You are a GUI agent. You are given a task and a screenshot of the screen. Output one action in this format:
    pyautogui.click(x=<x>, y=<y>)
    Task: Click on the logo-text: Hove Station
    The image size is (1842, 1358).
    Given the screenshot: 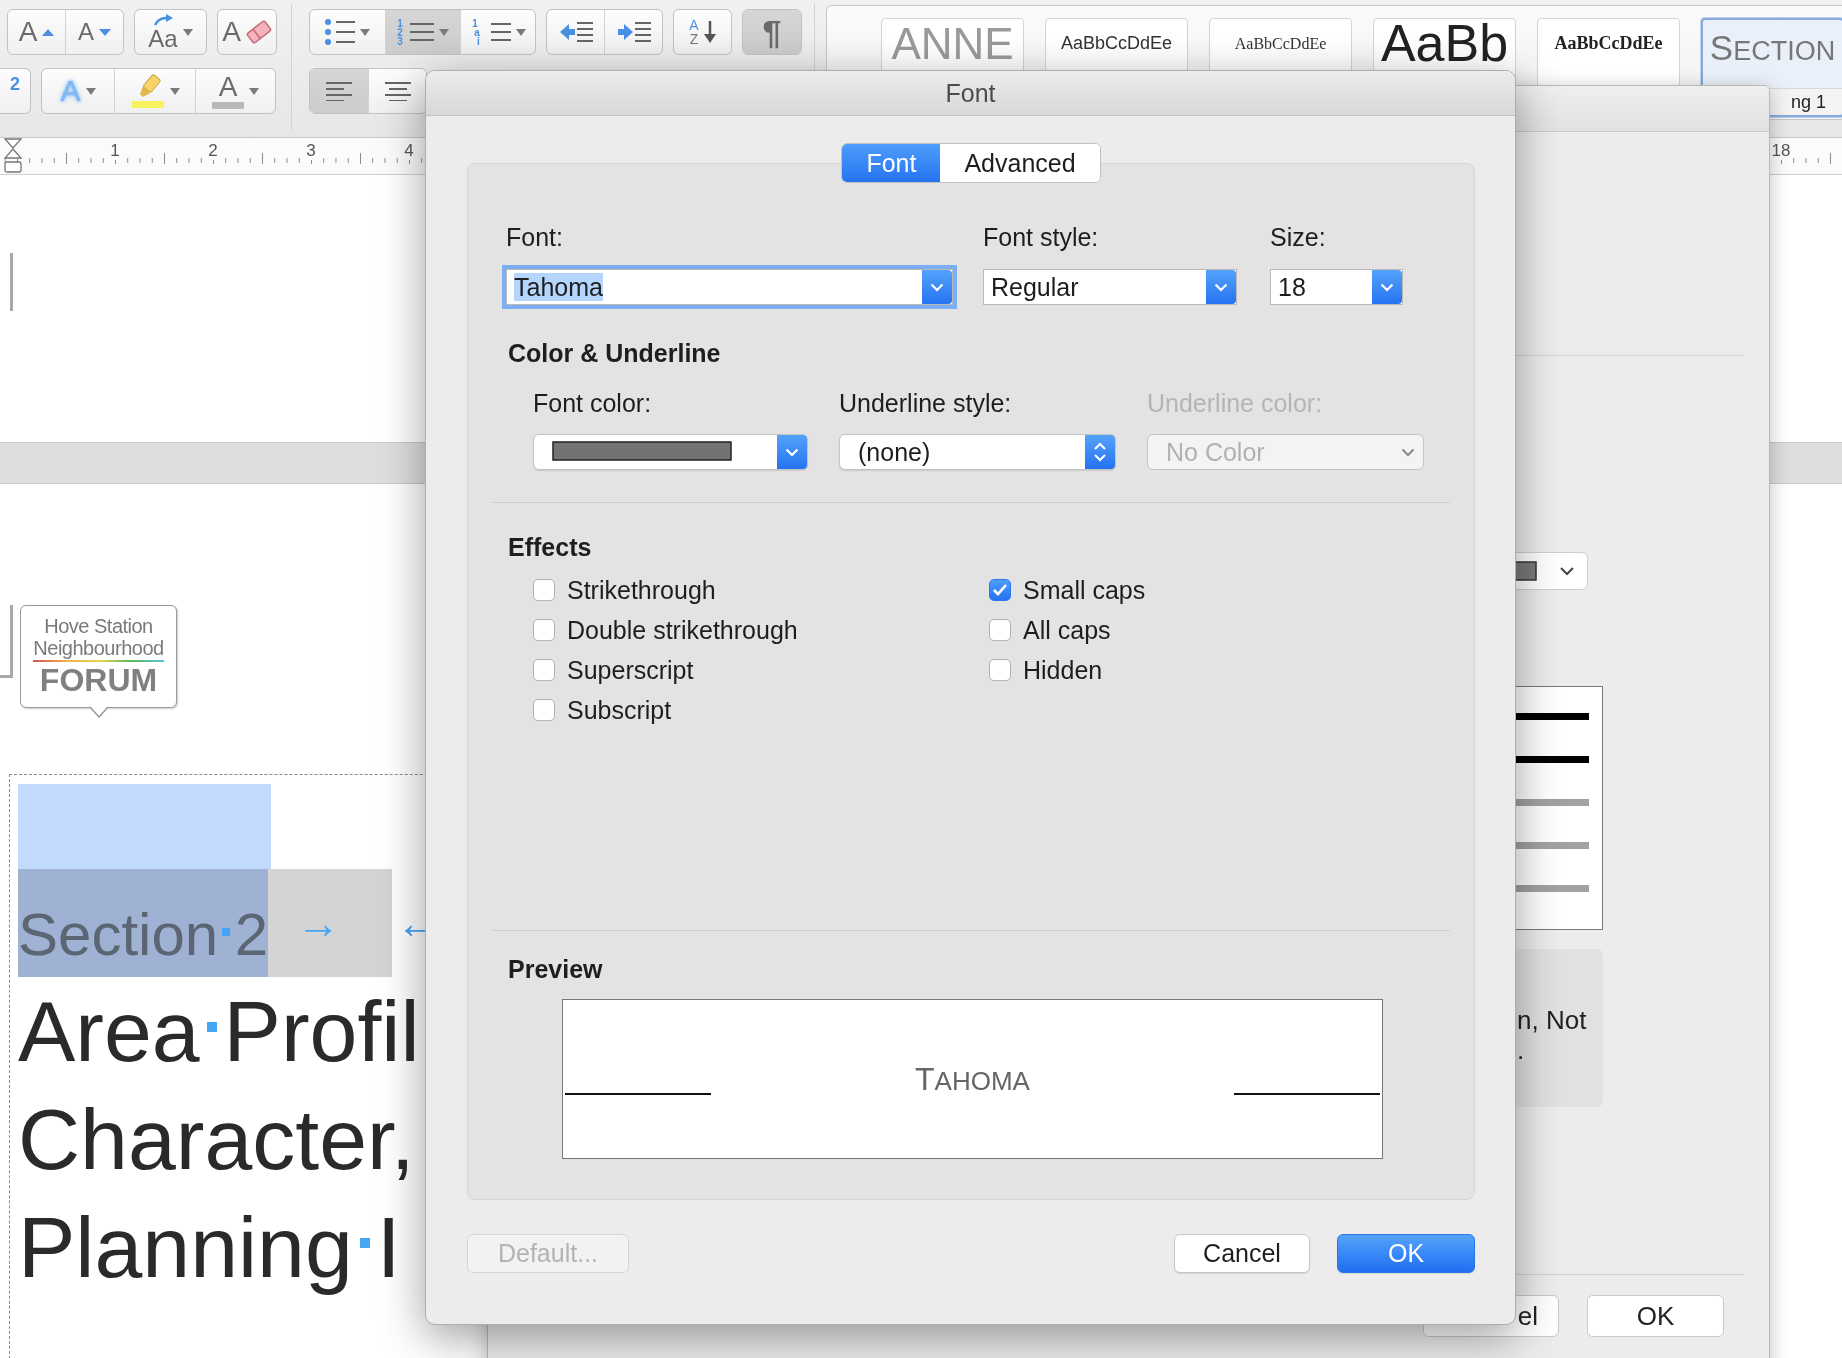 What is the action you would take?
    pyautogui.click(x=98, y=626)
    